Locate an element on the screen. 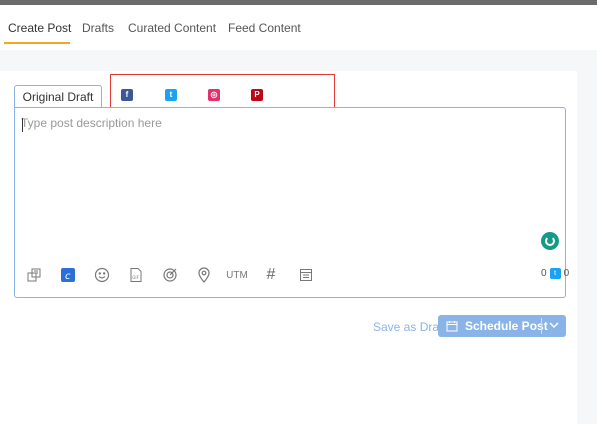  character-counter: 0 t 0 is located at coordinates (555, 273).